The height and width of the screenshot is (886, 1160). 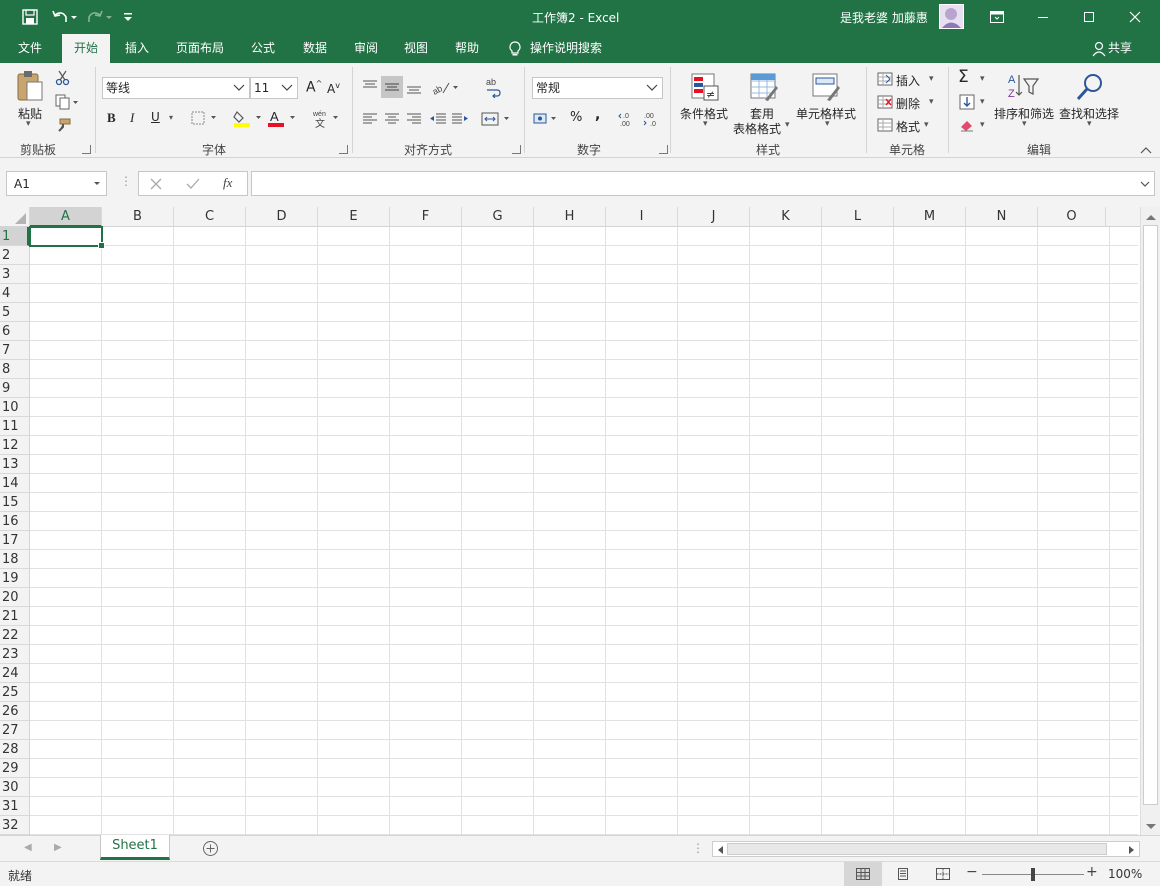 I want to click on column-header-o: O, so click(x=1072, y=217).